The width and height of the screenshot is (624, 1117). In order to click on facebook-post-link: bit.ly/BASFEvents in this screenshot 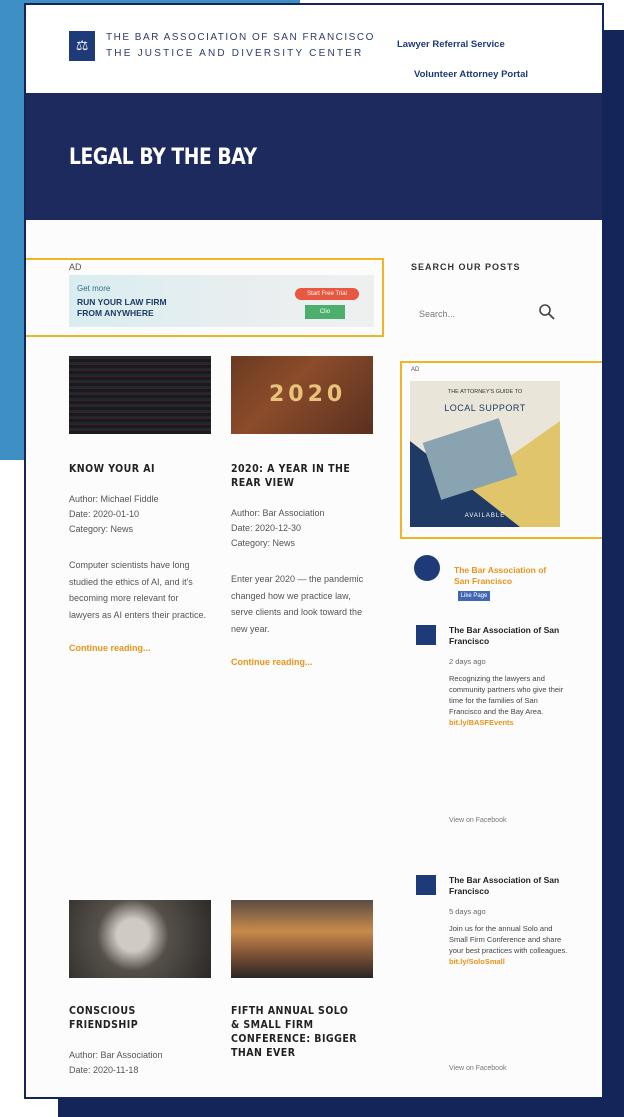, I will do `click(509, 722)`.